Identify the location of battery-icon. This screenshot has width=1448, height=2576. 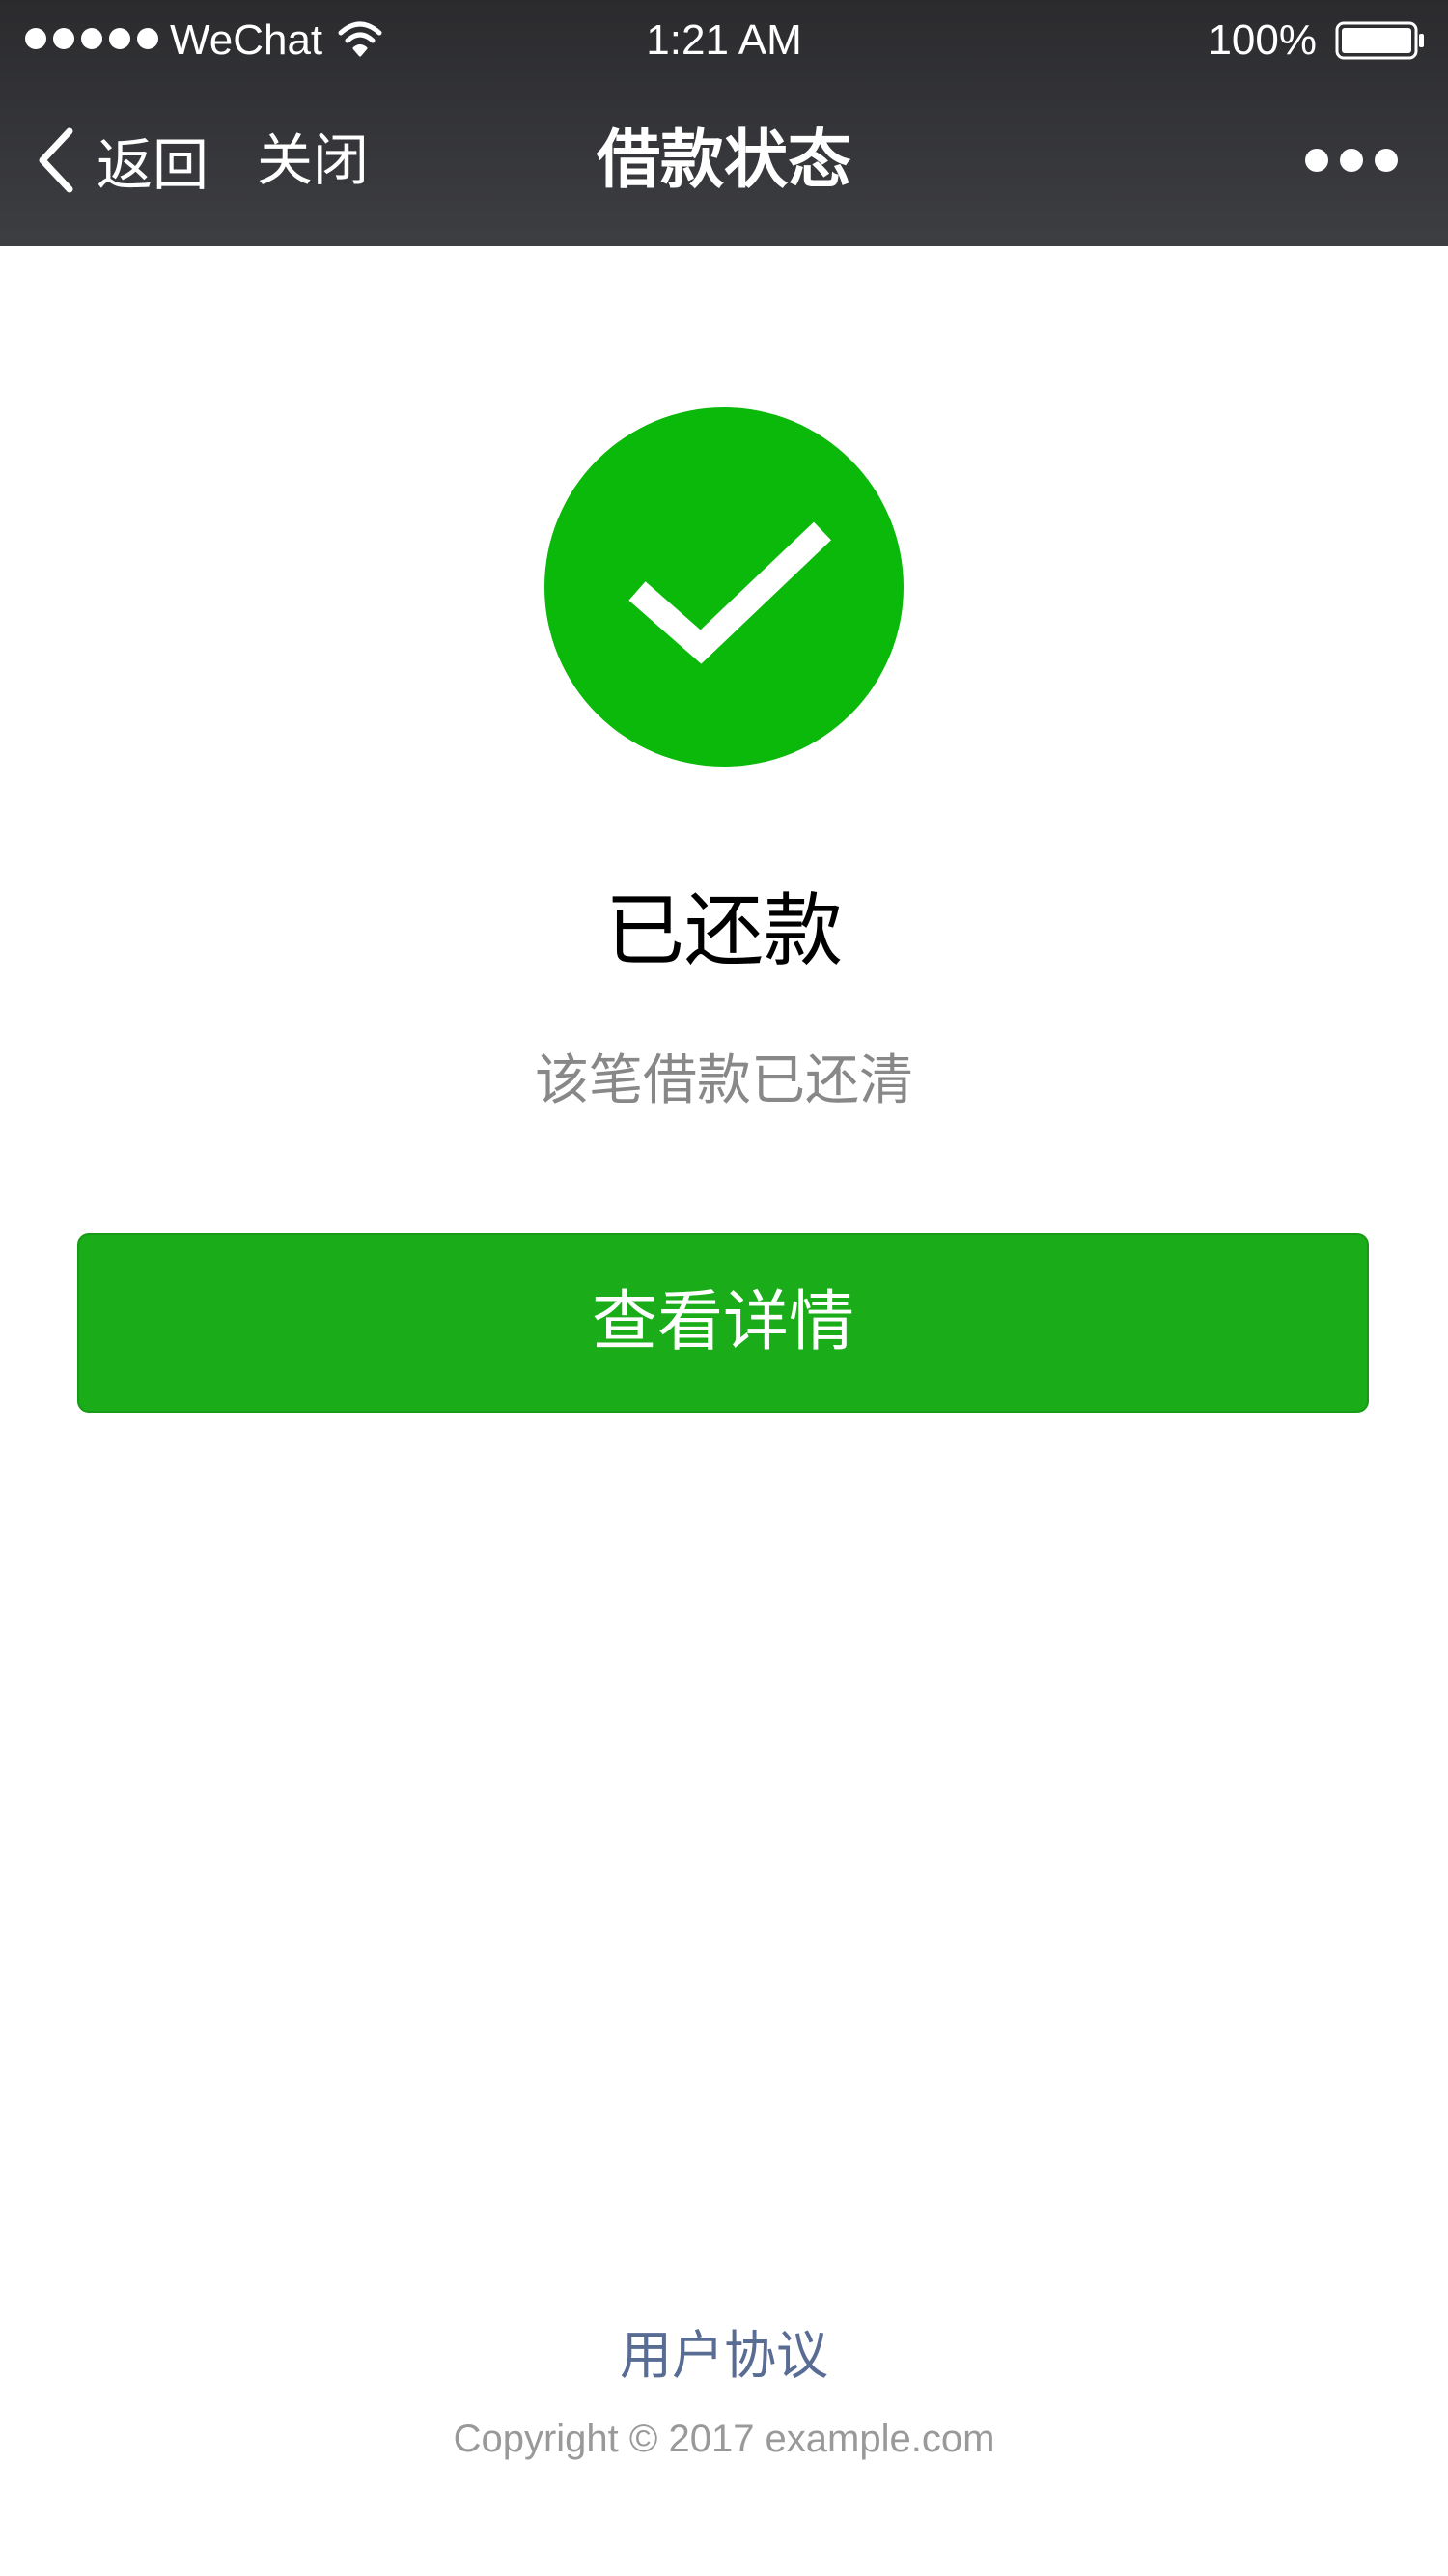
(1380, 41).